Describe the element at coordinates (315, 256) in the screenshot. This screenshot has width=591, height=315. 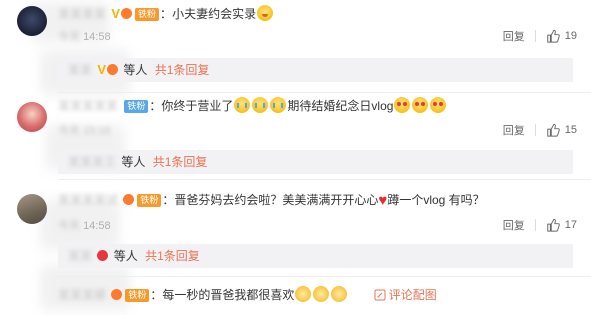
I see `reply-summary: 某某 等人 共1条回复` at that location.